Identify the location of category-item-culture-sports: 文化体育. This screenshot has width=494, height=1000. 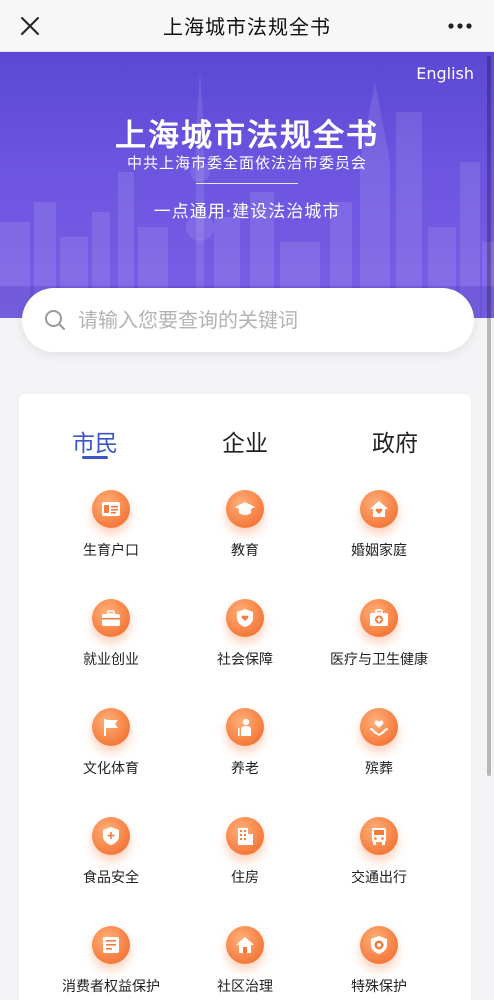
(111, 743).